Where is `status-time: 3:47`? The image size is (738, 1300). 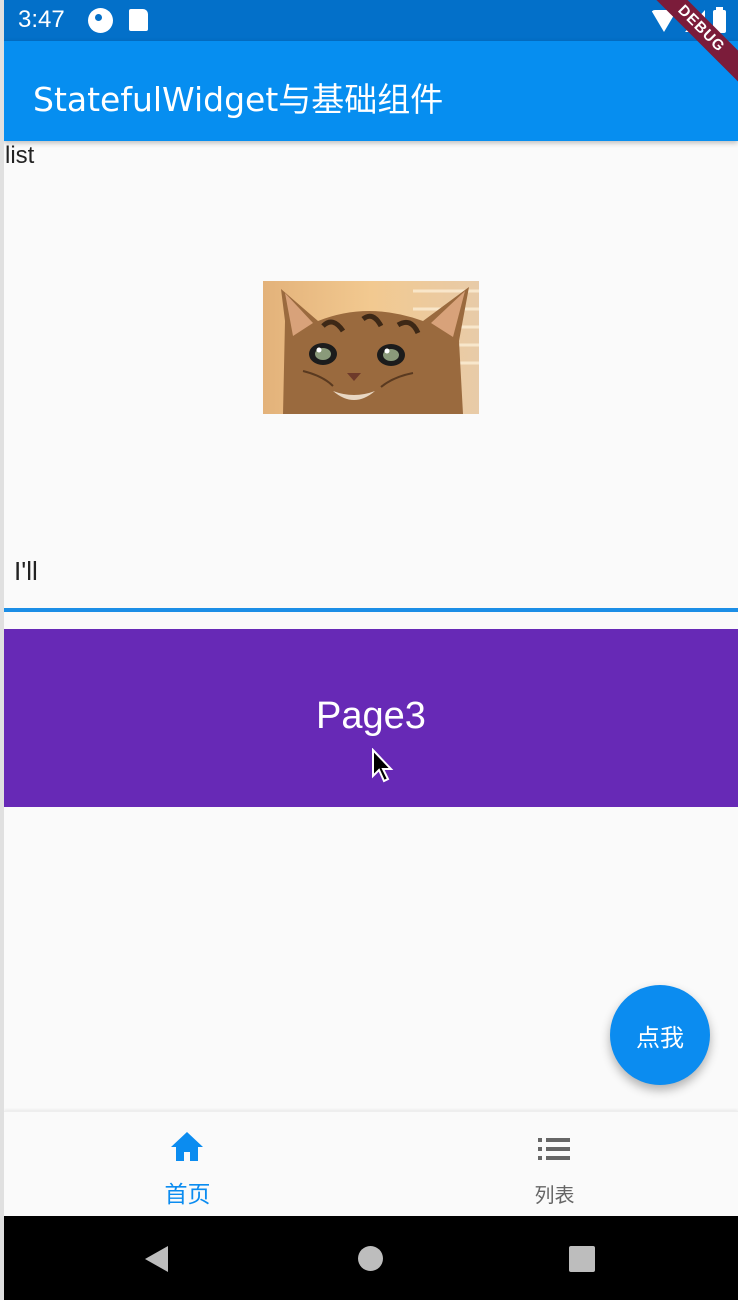 status-time: 3:47 is located at coordinates (41, 19).